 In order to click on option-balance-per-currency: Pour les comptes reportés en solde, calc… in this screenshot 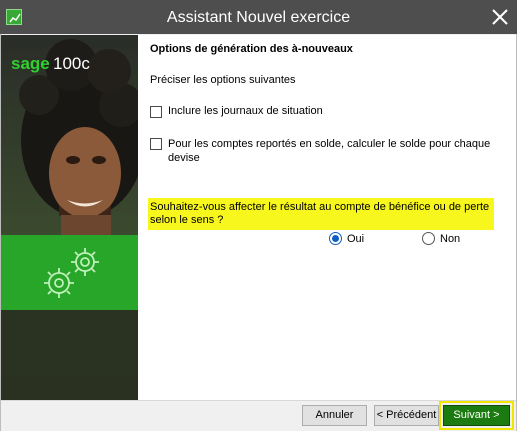, I will do `click(326, 151)`.